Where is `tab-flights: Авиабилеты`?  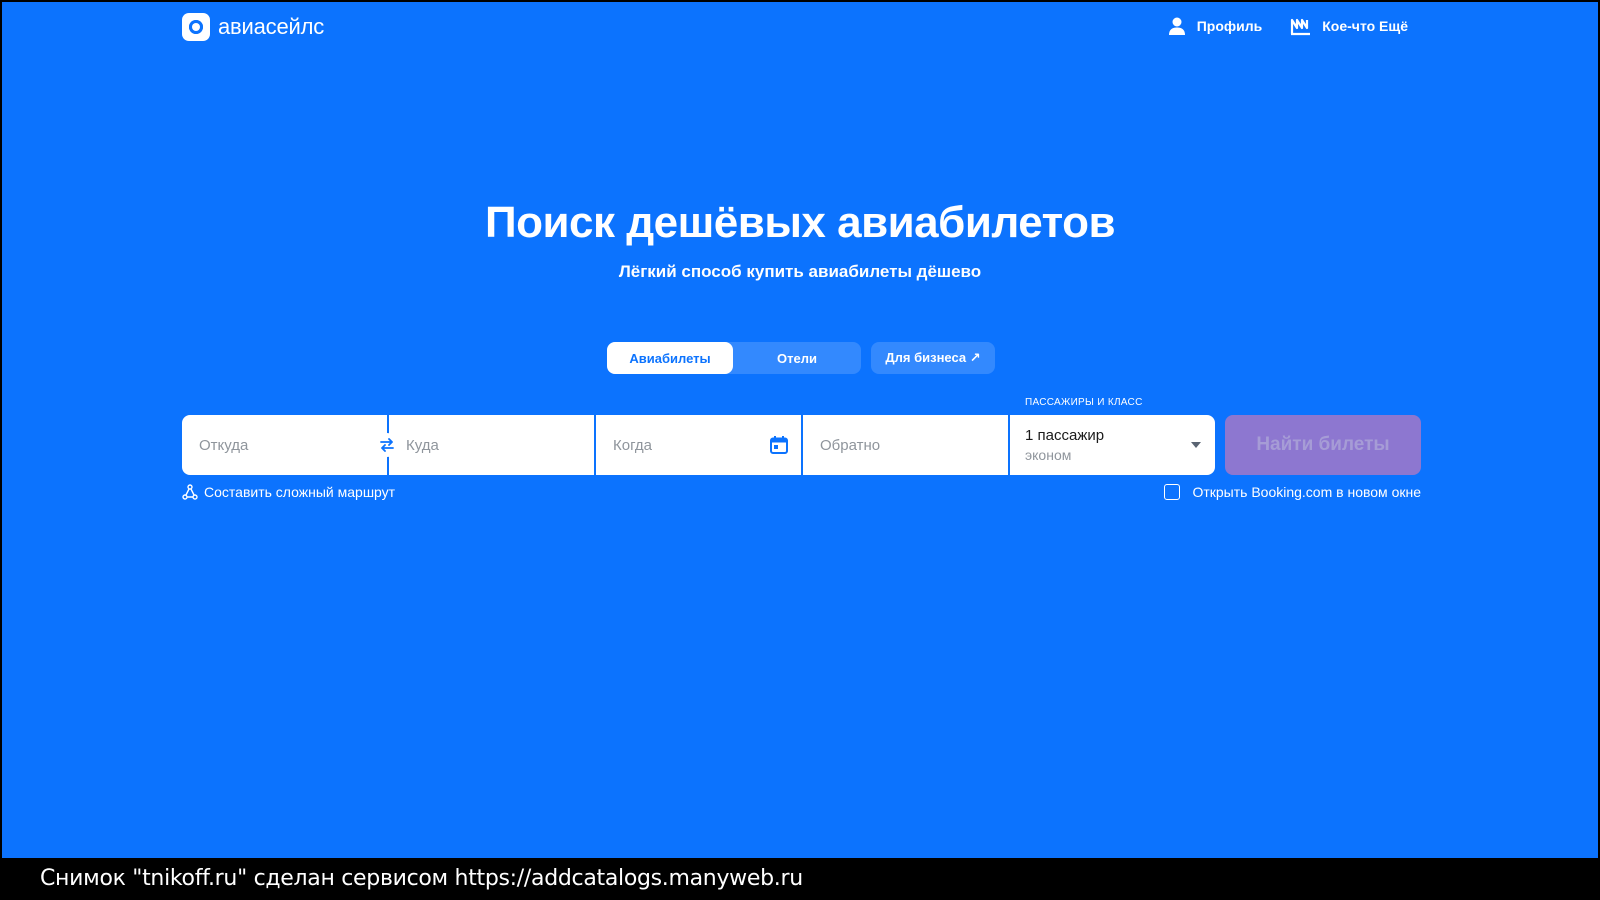
tab-flights: Авиабилеты is located at coordinates (670, 358).